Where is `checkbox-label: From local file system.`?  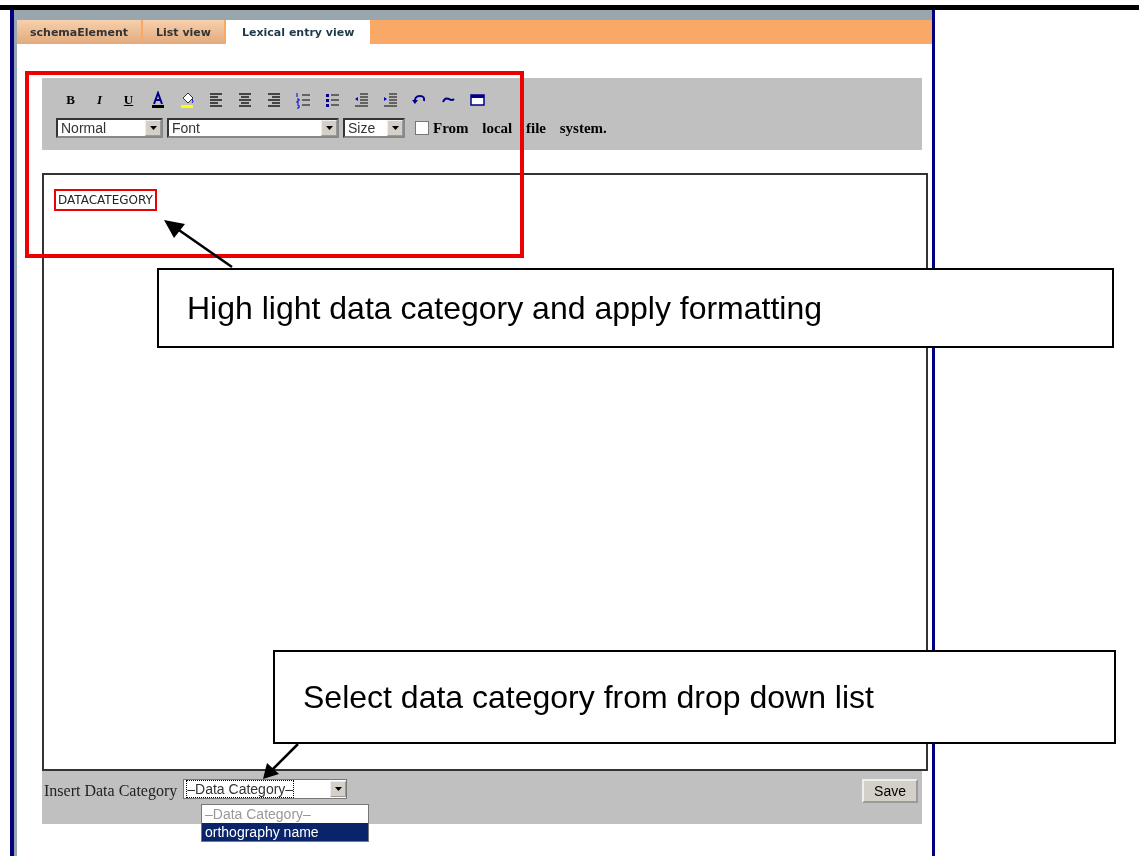 checkbox-label: From local file system. is located at coordinates (520, 128).